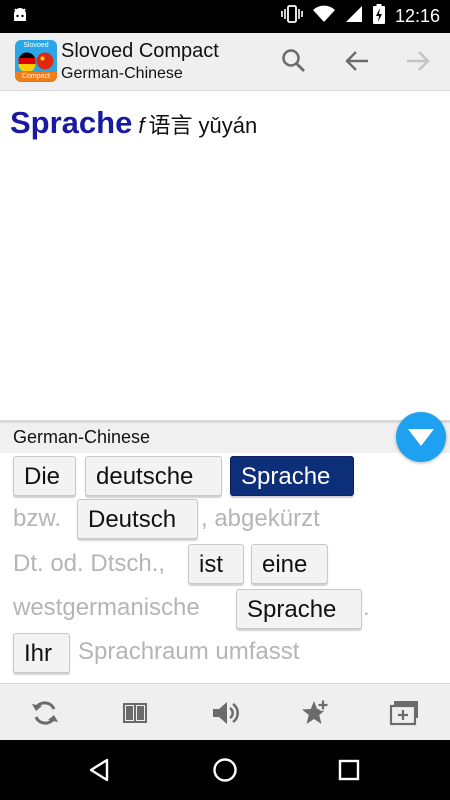 Image resolution: width=450 pixels, height=800 pixels. I want to click on nav-home-button, so click(225, 770).